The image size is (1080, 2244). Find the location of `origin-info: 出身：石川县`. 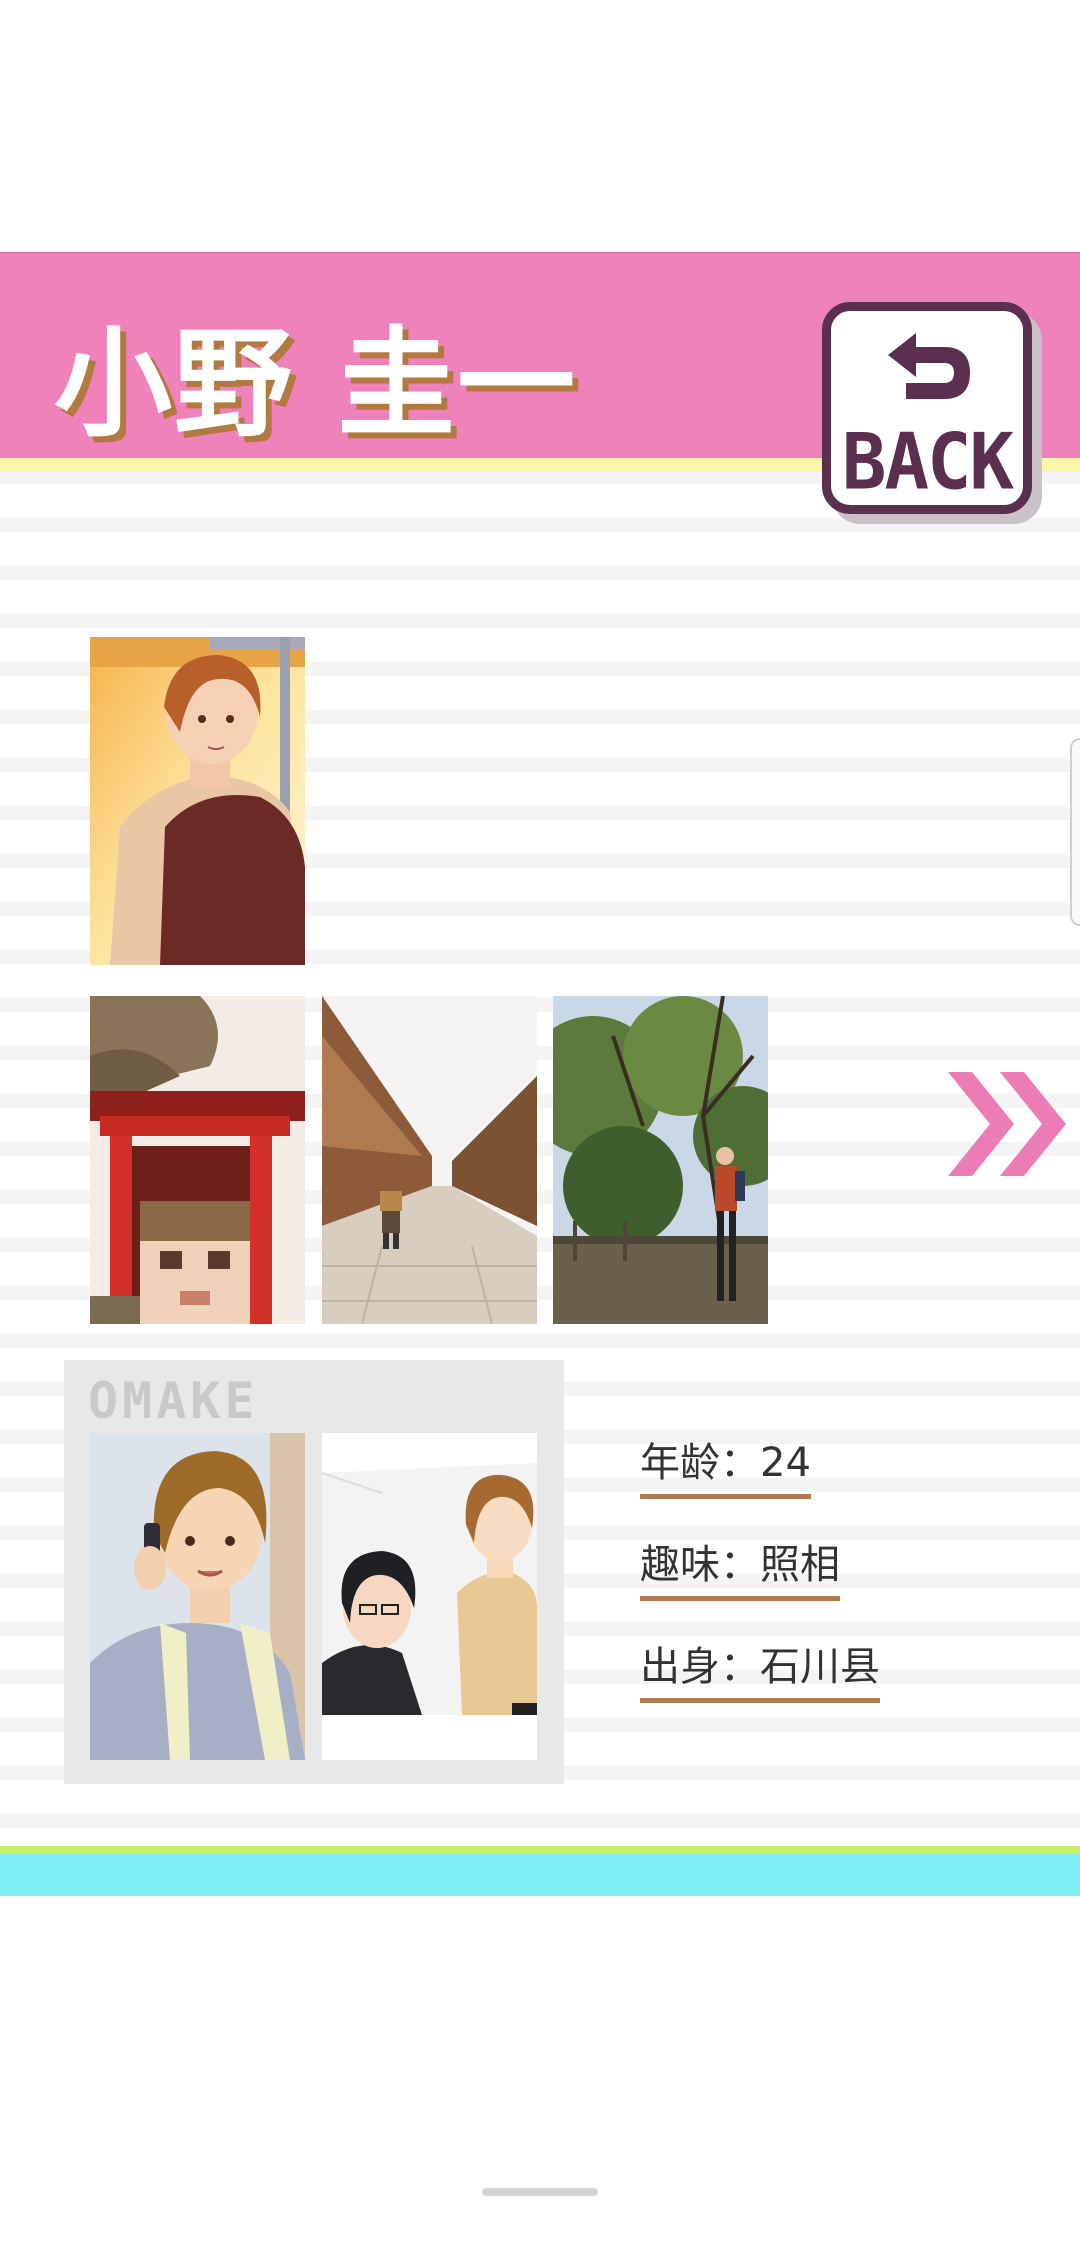

origin-info: 出身：石川县 is located at coordinates (760, 1668).